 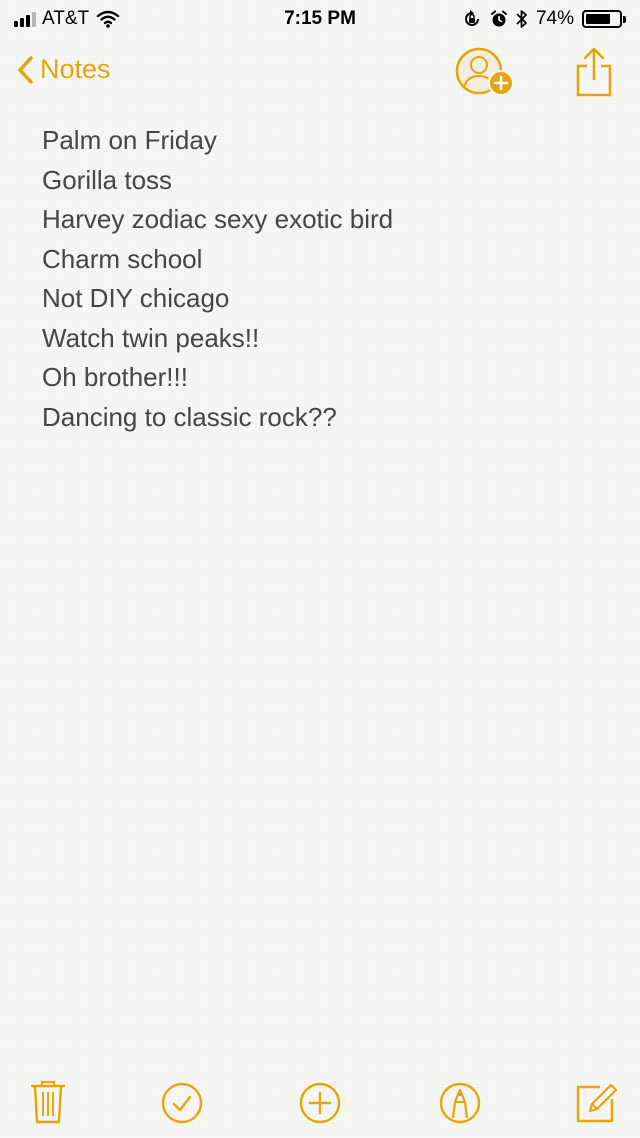 I want to click on add-people-button, so click(x=487, y=73).